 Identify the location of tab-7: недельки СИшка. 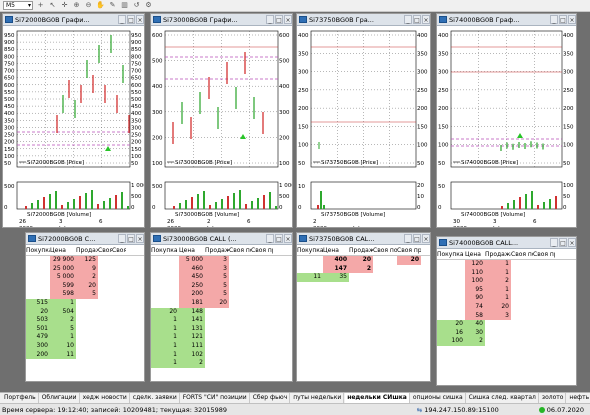
(377, 398).